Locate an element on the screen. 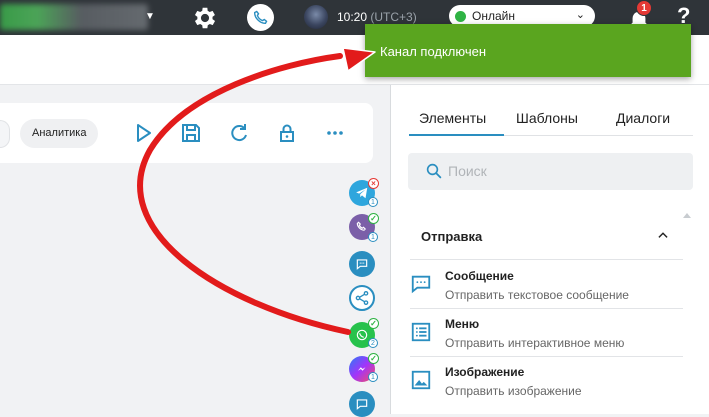  account-switcher is located at coordinates (74, 17).